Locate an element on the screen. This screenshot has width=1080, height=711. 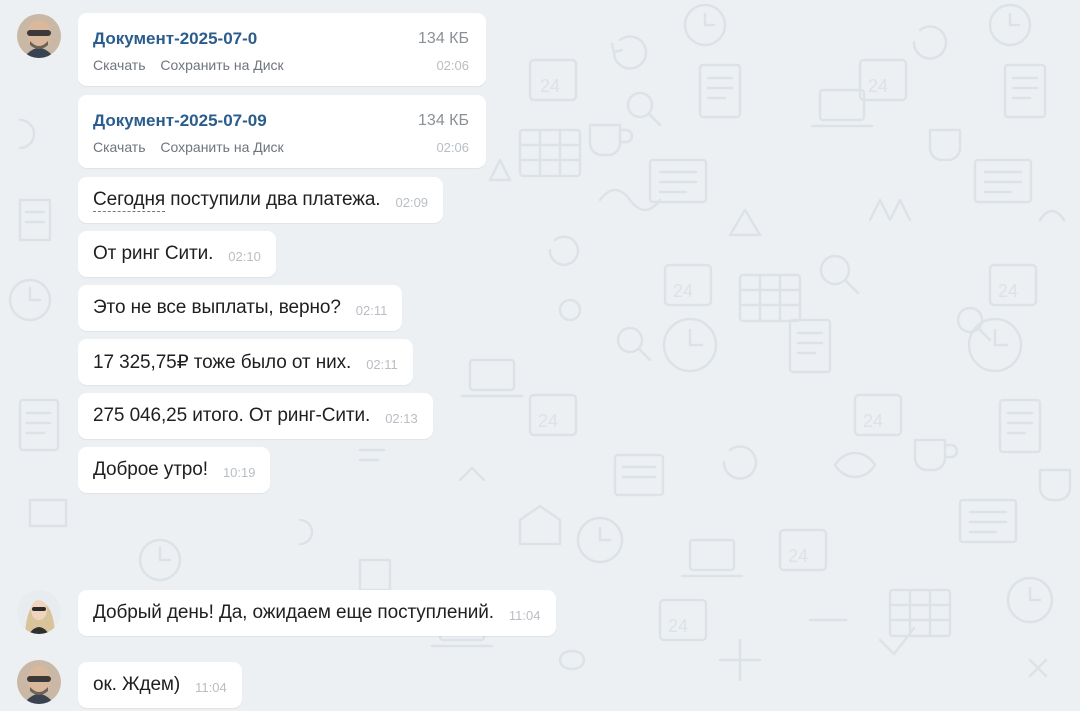
message-bubble: Доброе утро! 10:19 is located at coordinates (174, 470).